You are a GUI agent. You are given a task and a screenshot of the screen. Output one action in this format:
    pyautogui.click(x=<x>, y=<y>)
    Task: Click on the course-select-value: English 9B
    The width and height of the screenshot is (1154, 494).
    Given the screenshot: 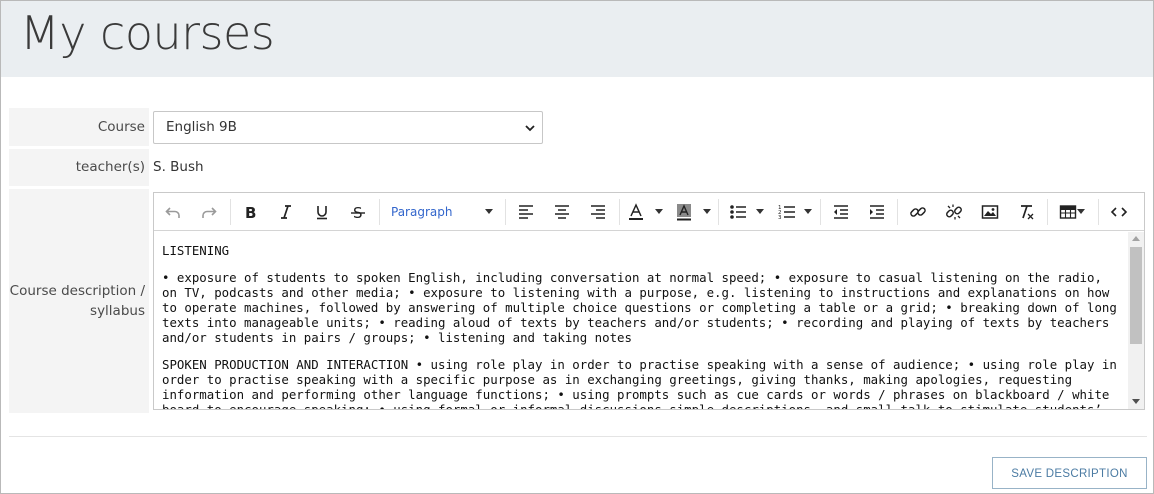 What is the action you would take?
    pyautogui.click(x=201, y=127)
    